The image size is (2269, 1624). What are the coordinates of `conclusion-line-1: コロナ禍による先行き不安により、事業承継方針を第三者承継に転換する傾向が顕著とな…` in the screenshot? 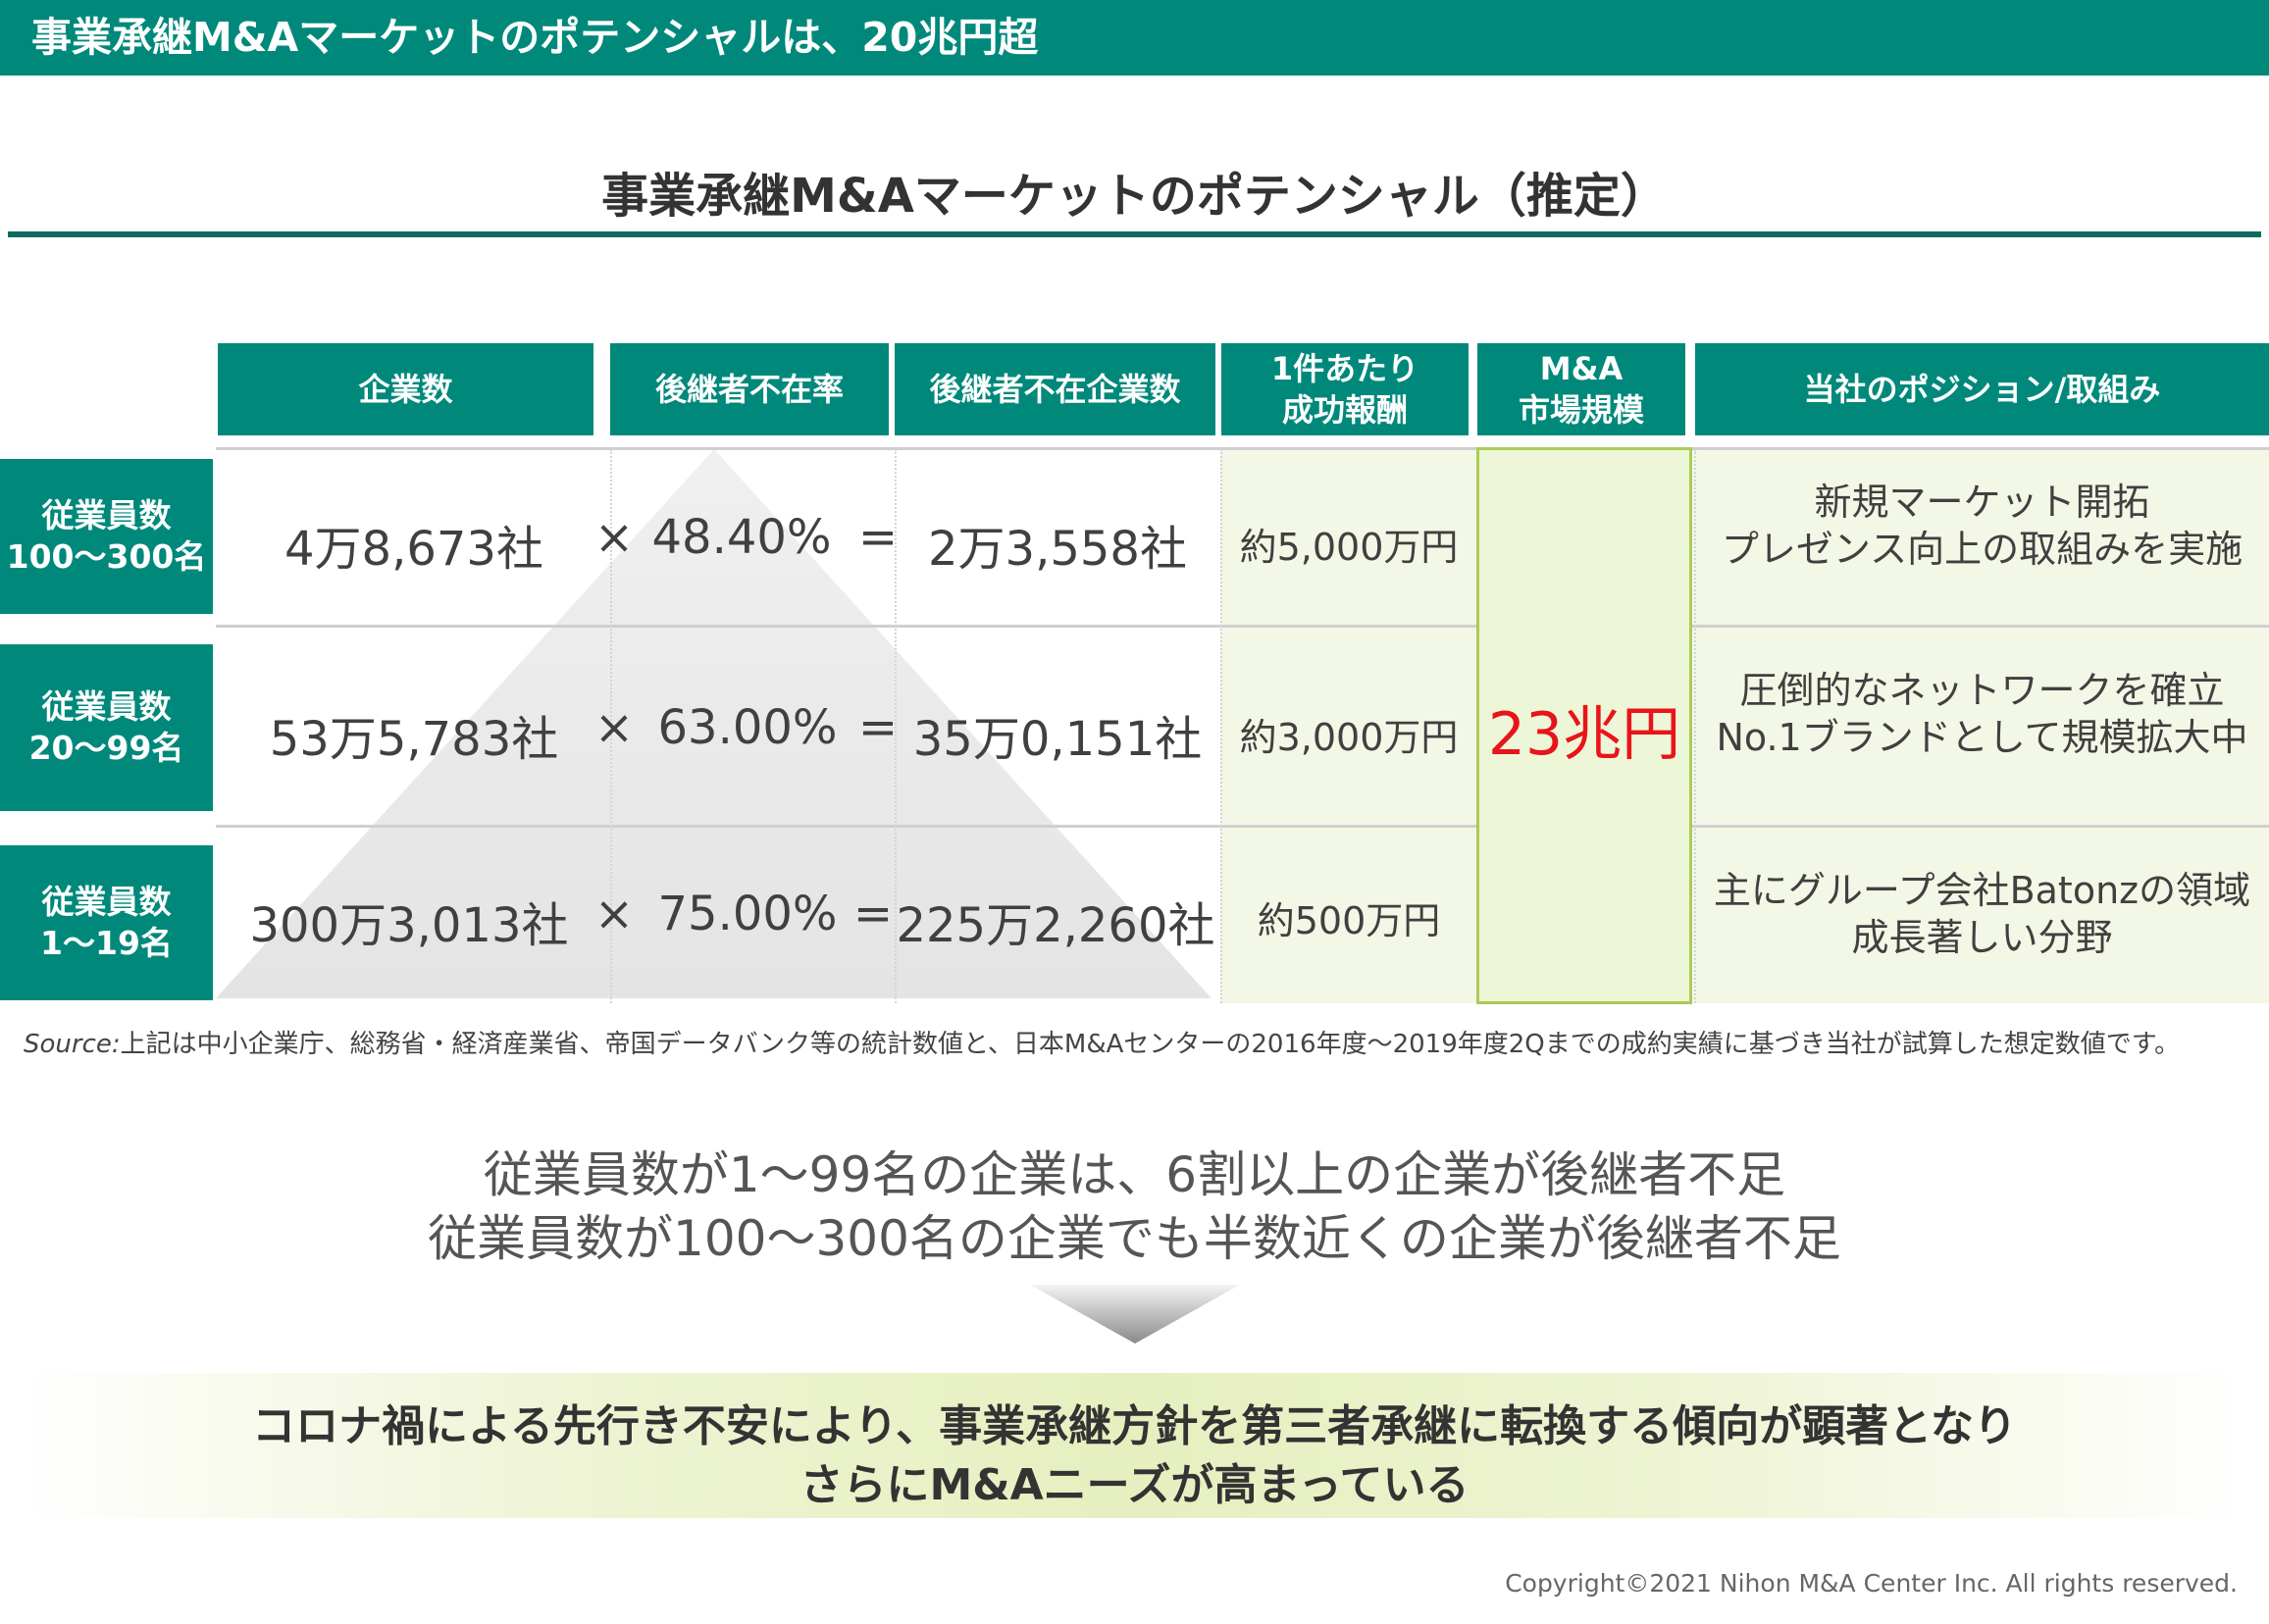 It's located at (1134, 1426).